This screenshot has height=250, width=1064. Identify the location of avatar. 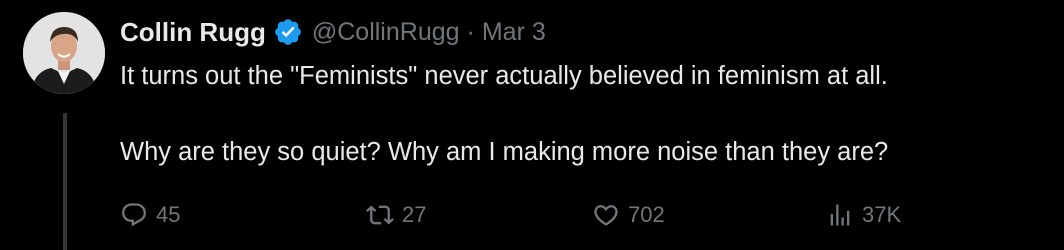
(64, 53).